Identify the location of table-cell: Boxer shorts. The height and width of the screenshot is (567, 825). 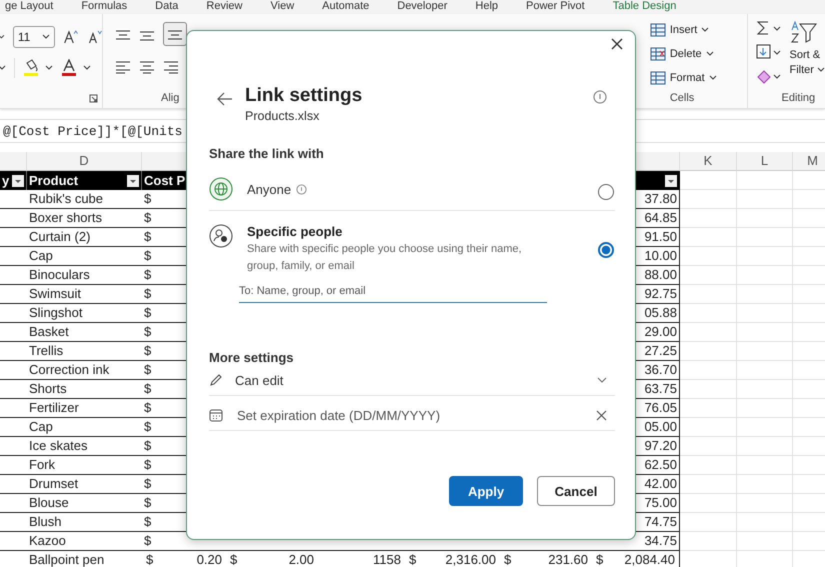
(84, 218).